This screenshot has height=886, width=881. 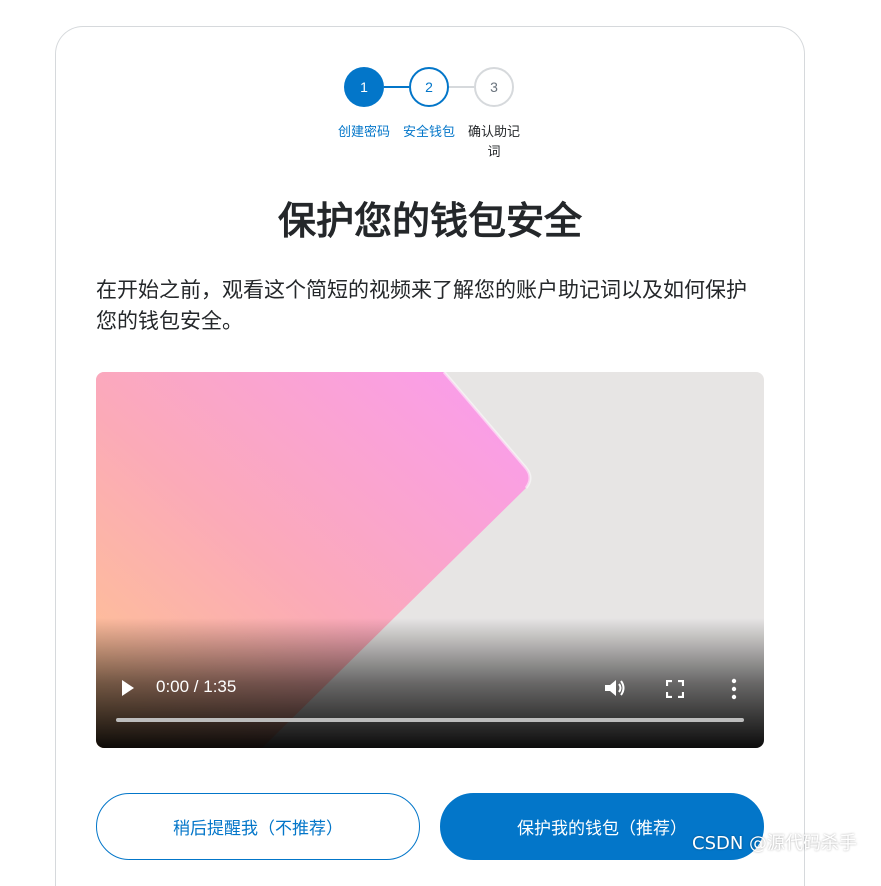 I want to click on watermark: CSDN @源代码杀手, so click(x=775, y=843).